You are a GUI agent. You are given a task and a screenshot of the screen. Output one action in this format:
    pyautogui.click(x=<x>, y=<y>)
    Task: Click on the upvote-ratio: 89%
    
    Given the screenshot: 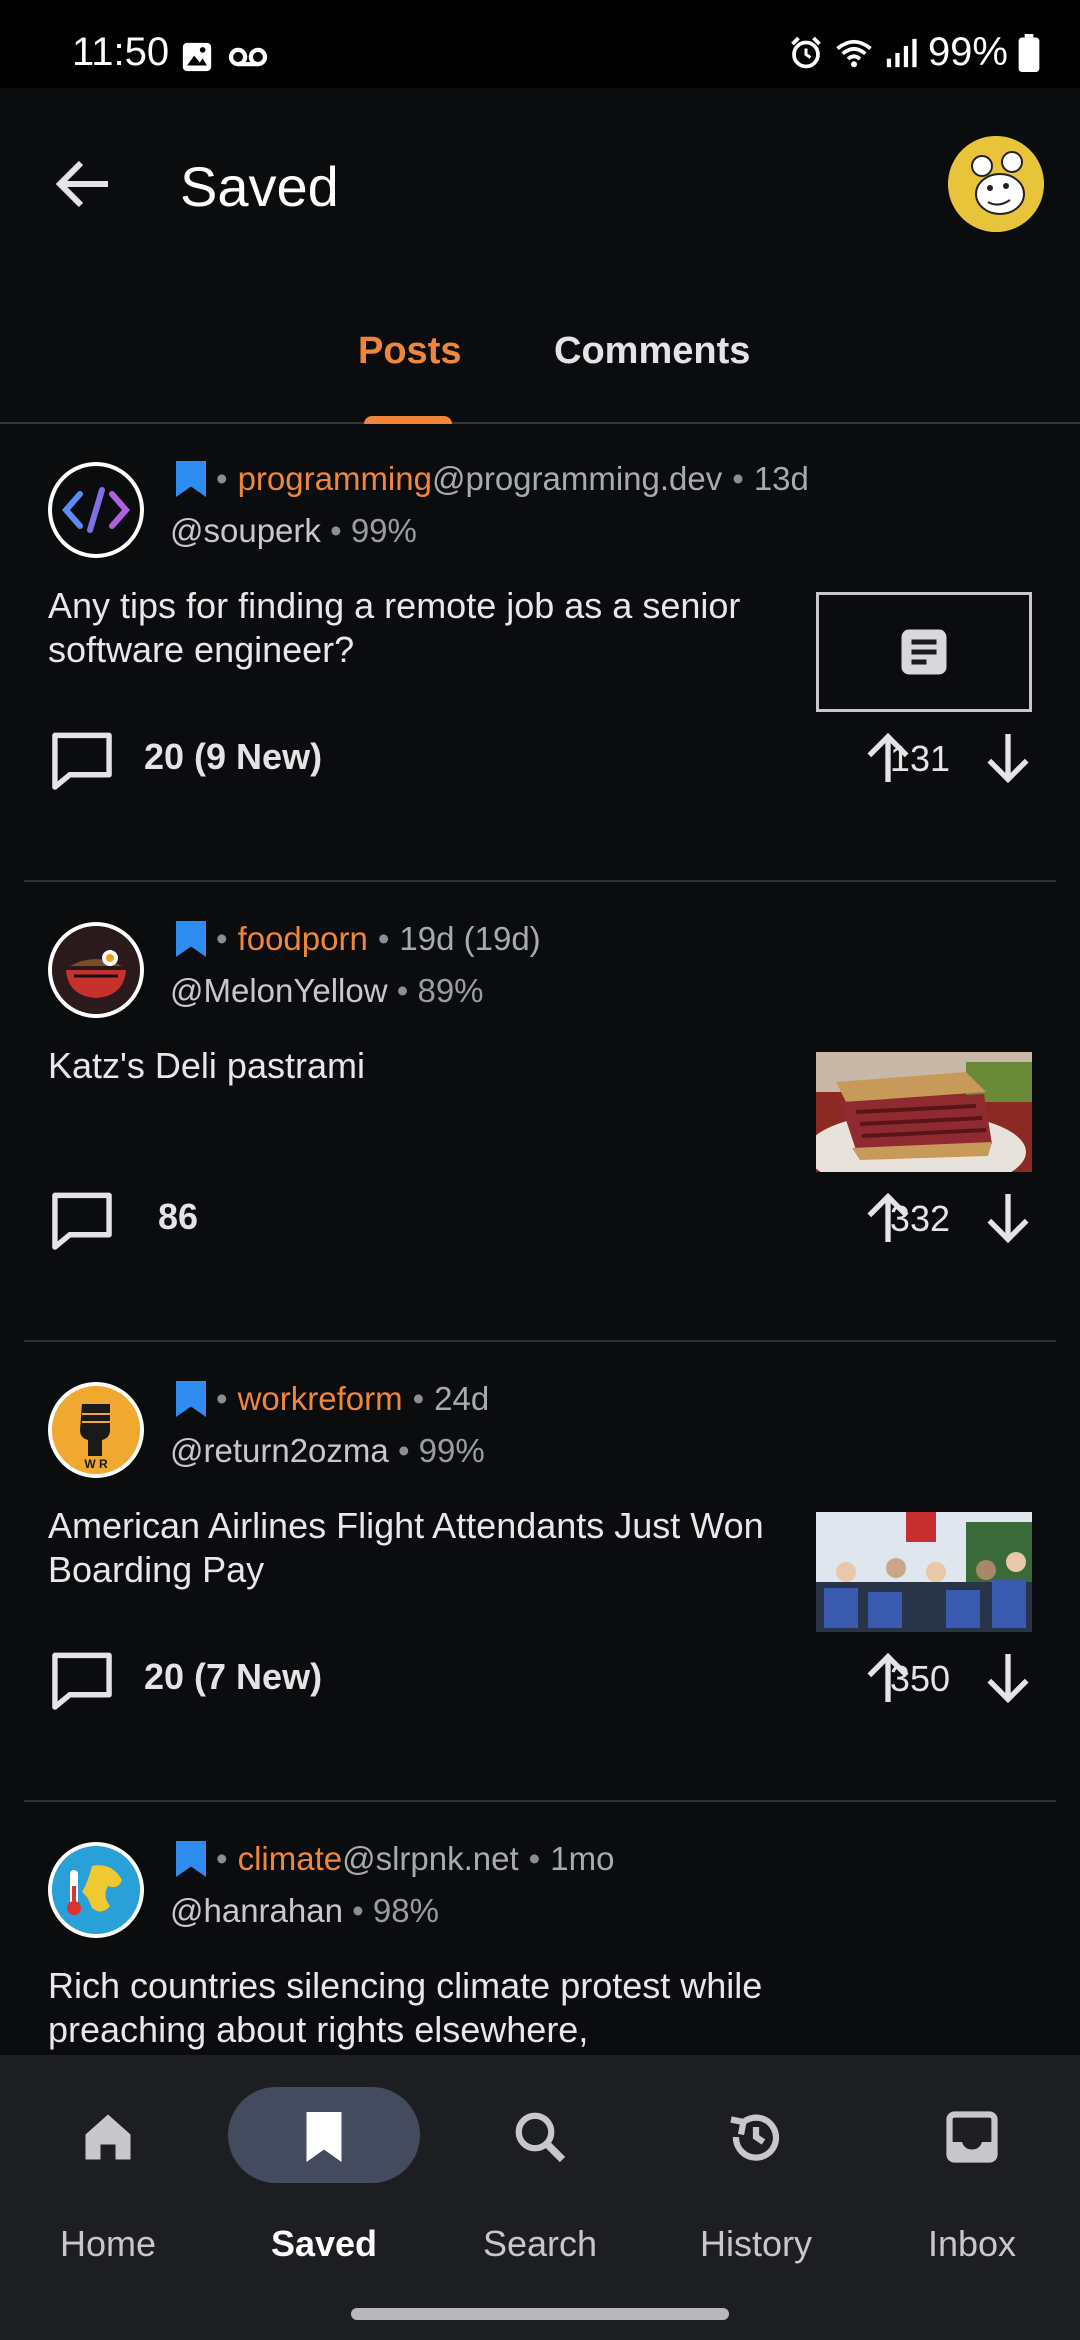 What is the action you would take?
    pyautogui.click(x=450, y=990)
    